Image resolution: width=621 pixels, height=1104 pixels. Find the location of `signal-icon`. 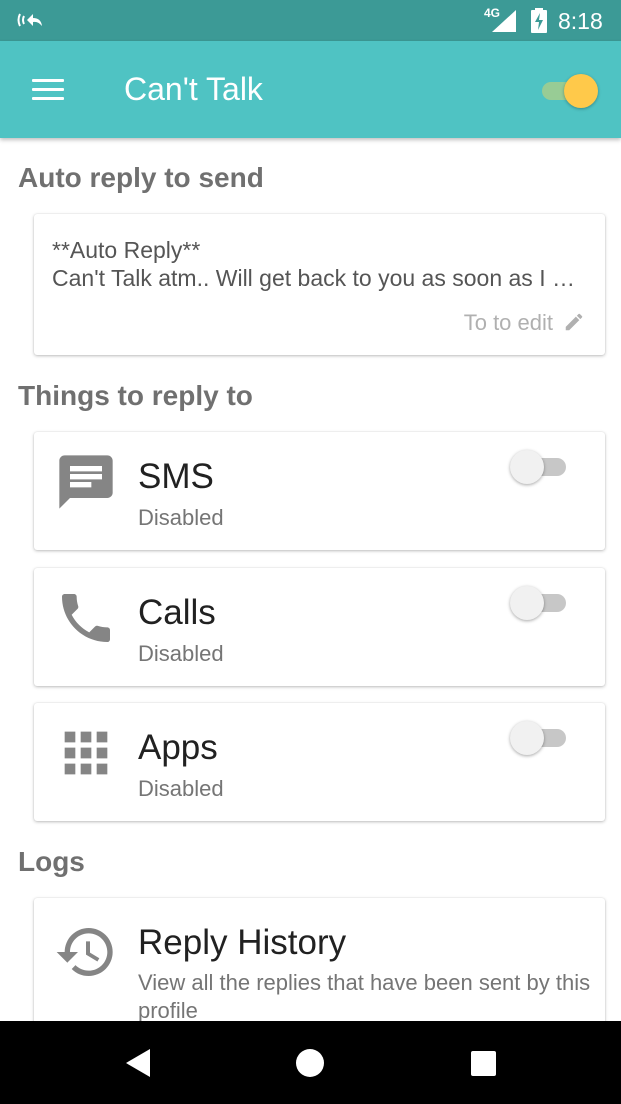

signal-icon is located at coordinates (504, 21).